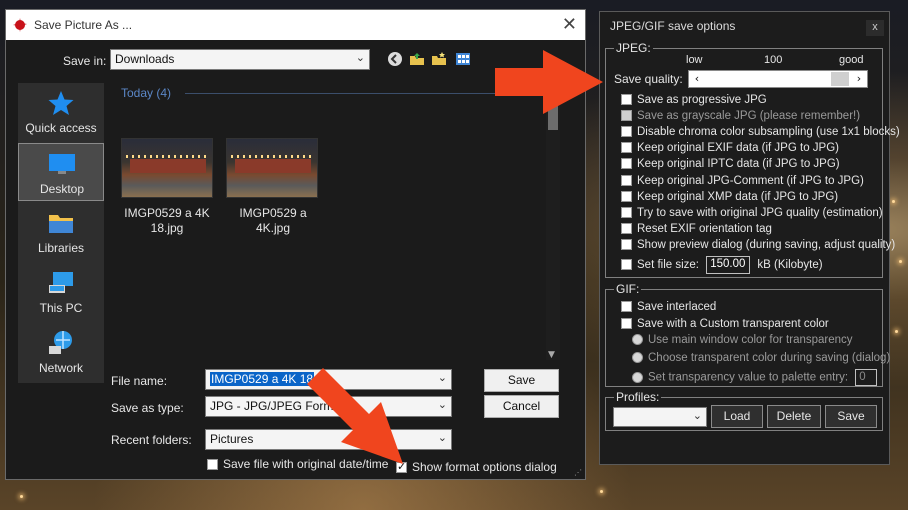 The image size is (908, 510). I want to click on place-this-pc: This PC, so click(61, 292).